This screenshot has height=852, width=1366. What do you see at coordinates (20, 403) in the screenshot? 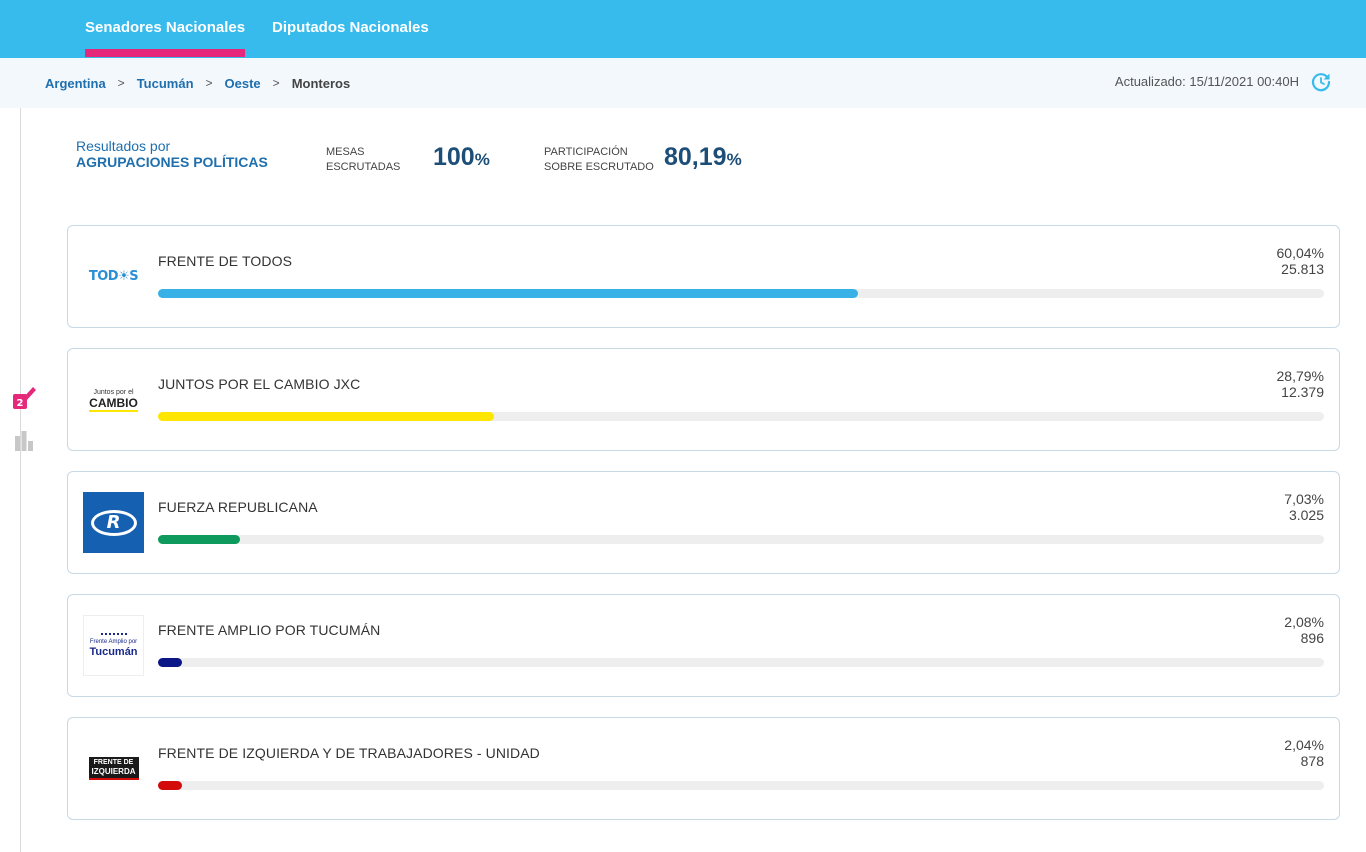
I see `svg-text: 2` at bounding box center [20, 403].